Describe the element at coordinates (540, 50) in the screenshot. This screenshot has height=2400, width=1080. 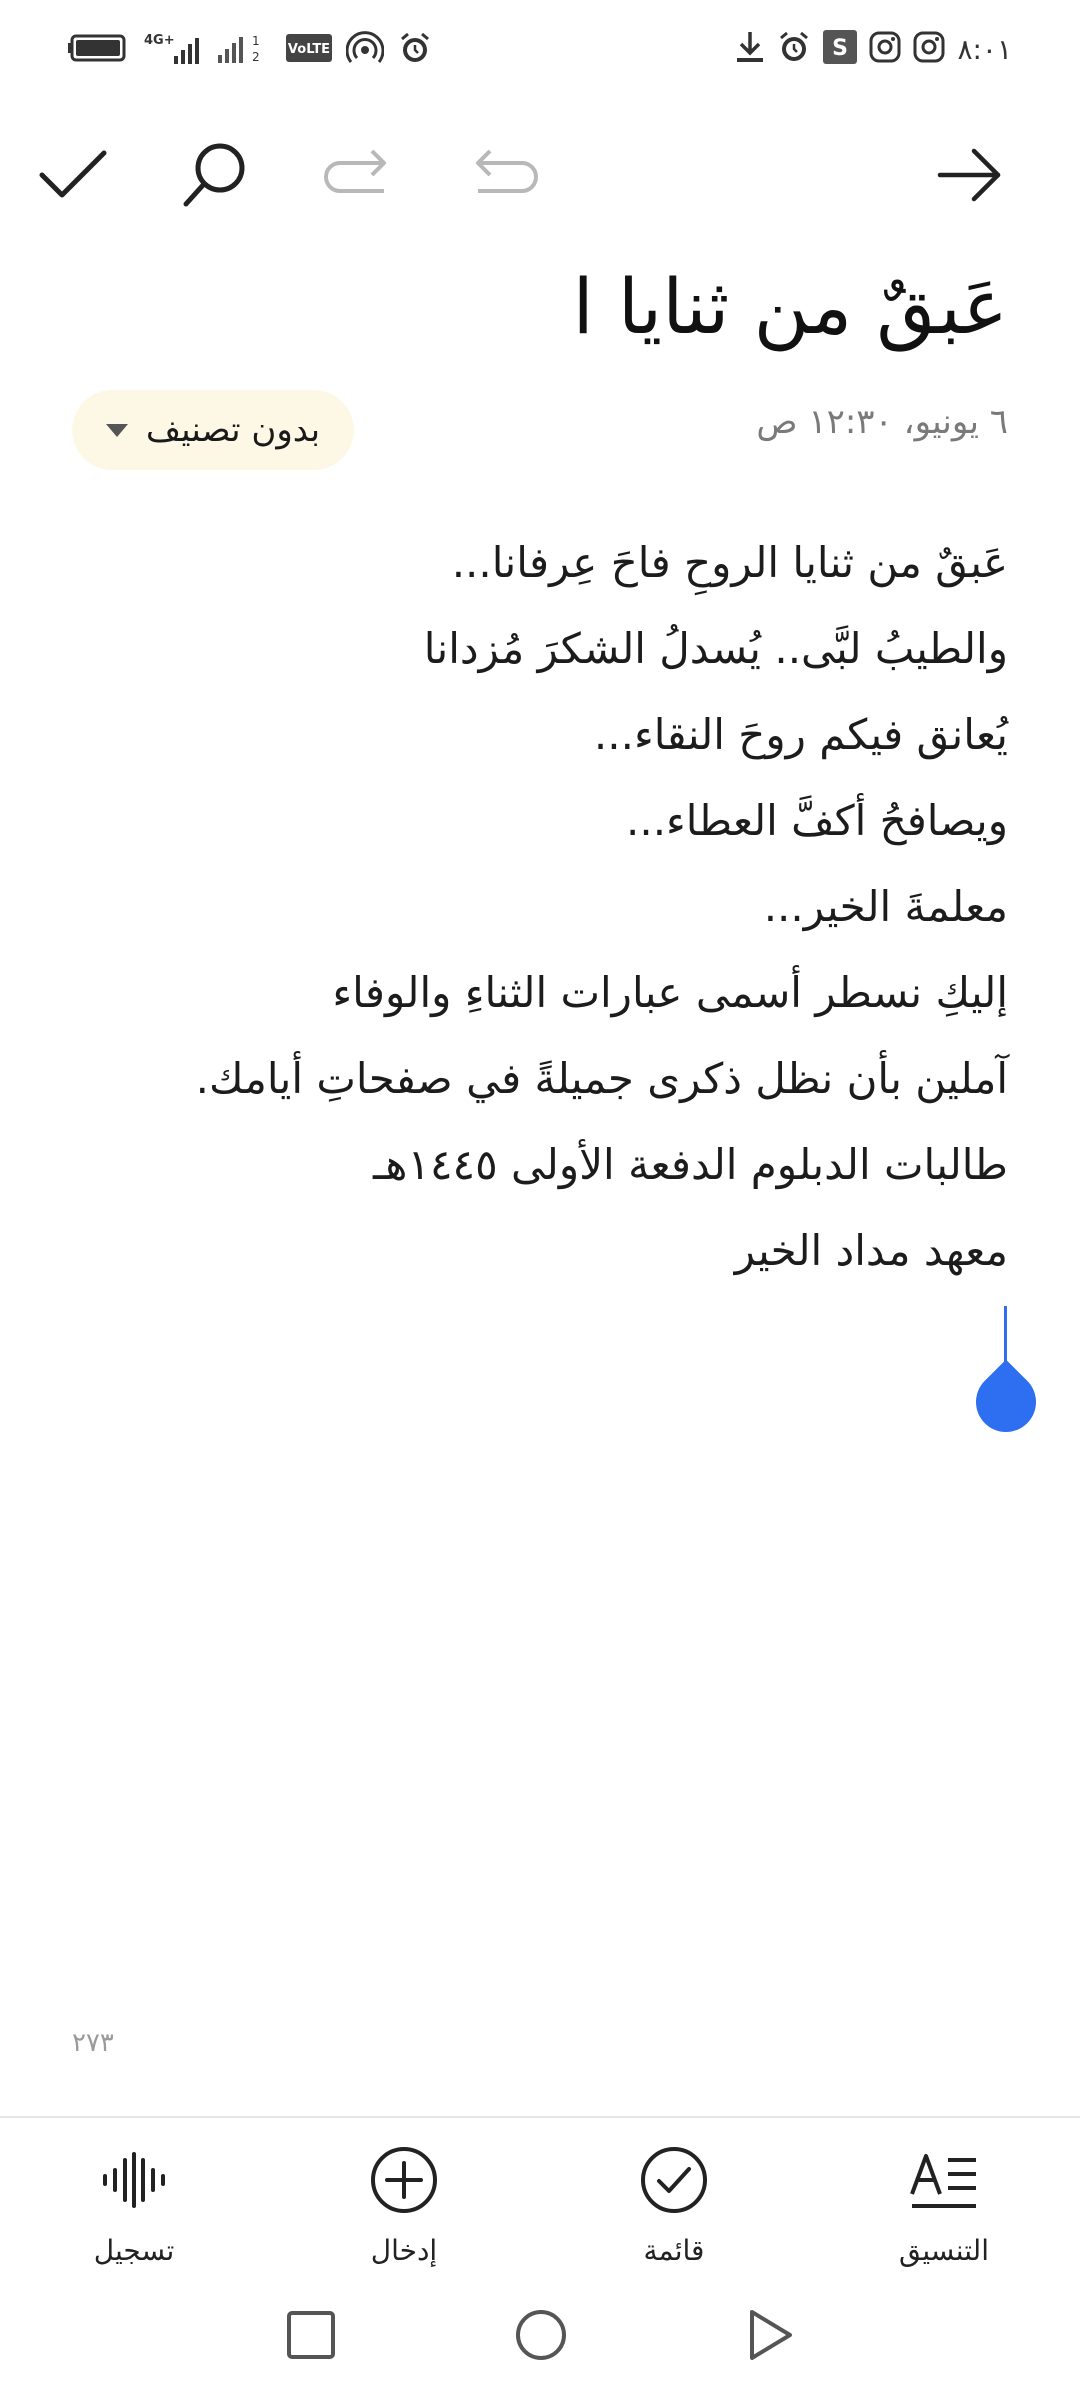
I see `status-bar: 4G+ 12 VoLTE S ٨:٠١` at that location.